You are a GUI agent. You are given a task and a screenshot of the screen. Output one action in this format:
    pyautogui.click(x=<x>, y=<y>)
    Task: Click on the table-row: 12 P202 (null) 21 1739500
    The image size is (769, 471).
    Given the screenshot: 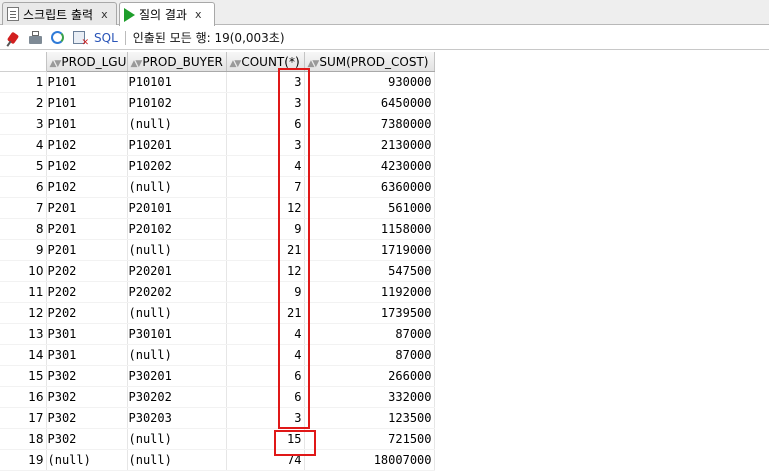 What is the action you would take?
    pyautogui.click(x=217, y=313)
    